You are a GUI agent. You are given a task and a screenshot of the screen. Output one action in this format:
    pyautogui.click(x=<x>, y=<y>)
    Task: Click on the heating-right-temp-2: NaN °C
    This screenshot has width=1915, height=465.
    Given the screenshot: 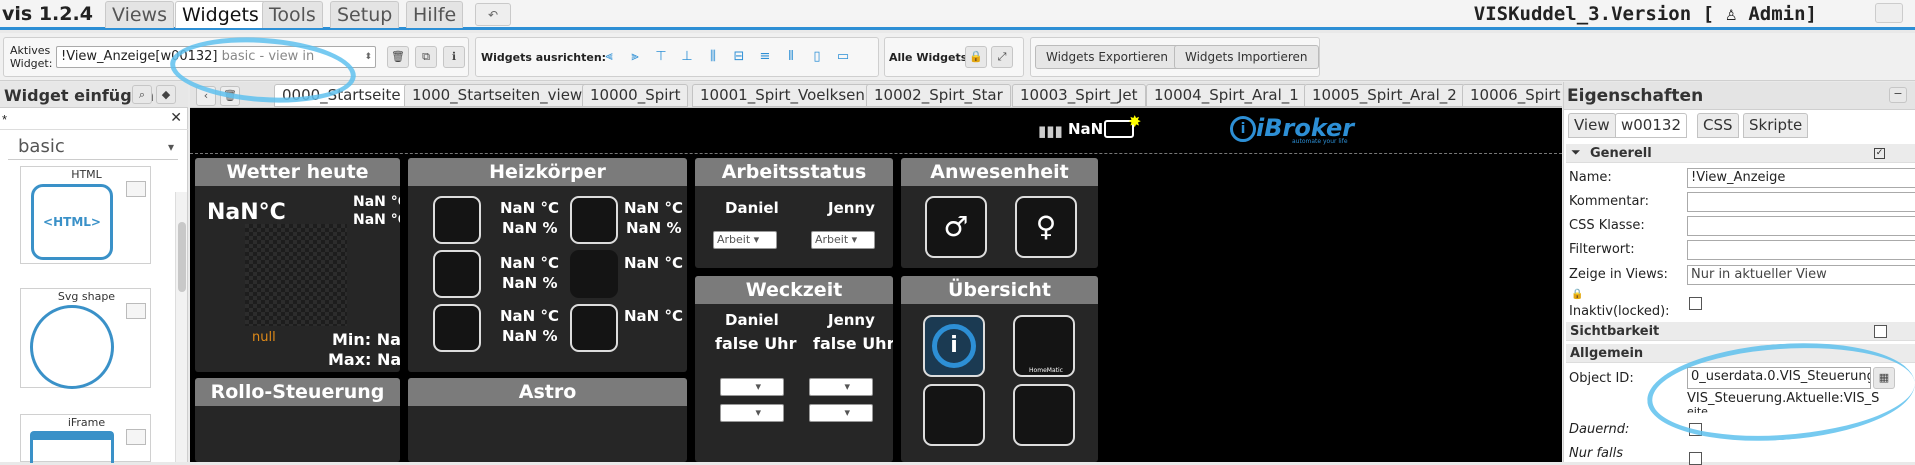 What is the action you would take?
    pyautogui.click(x=653, y=263)
    